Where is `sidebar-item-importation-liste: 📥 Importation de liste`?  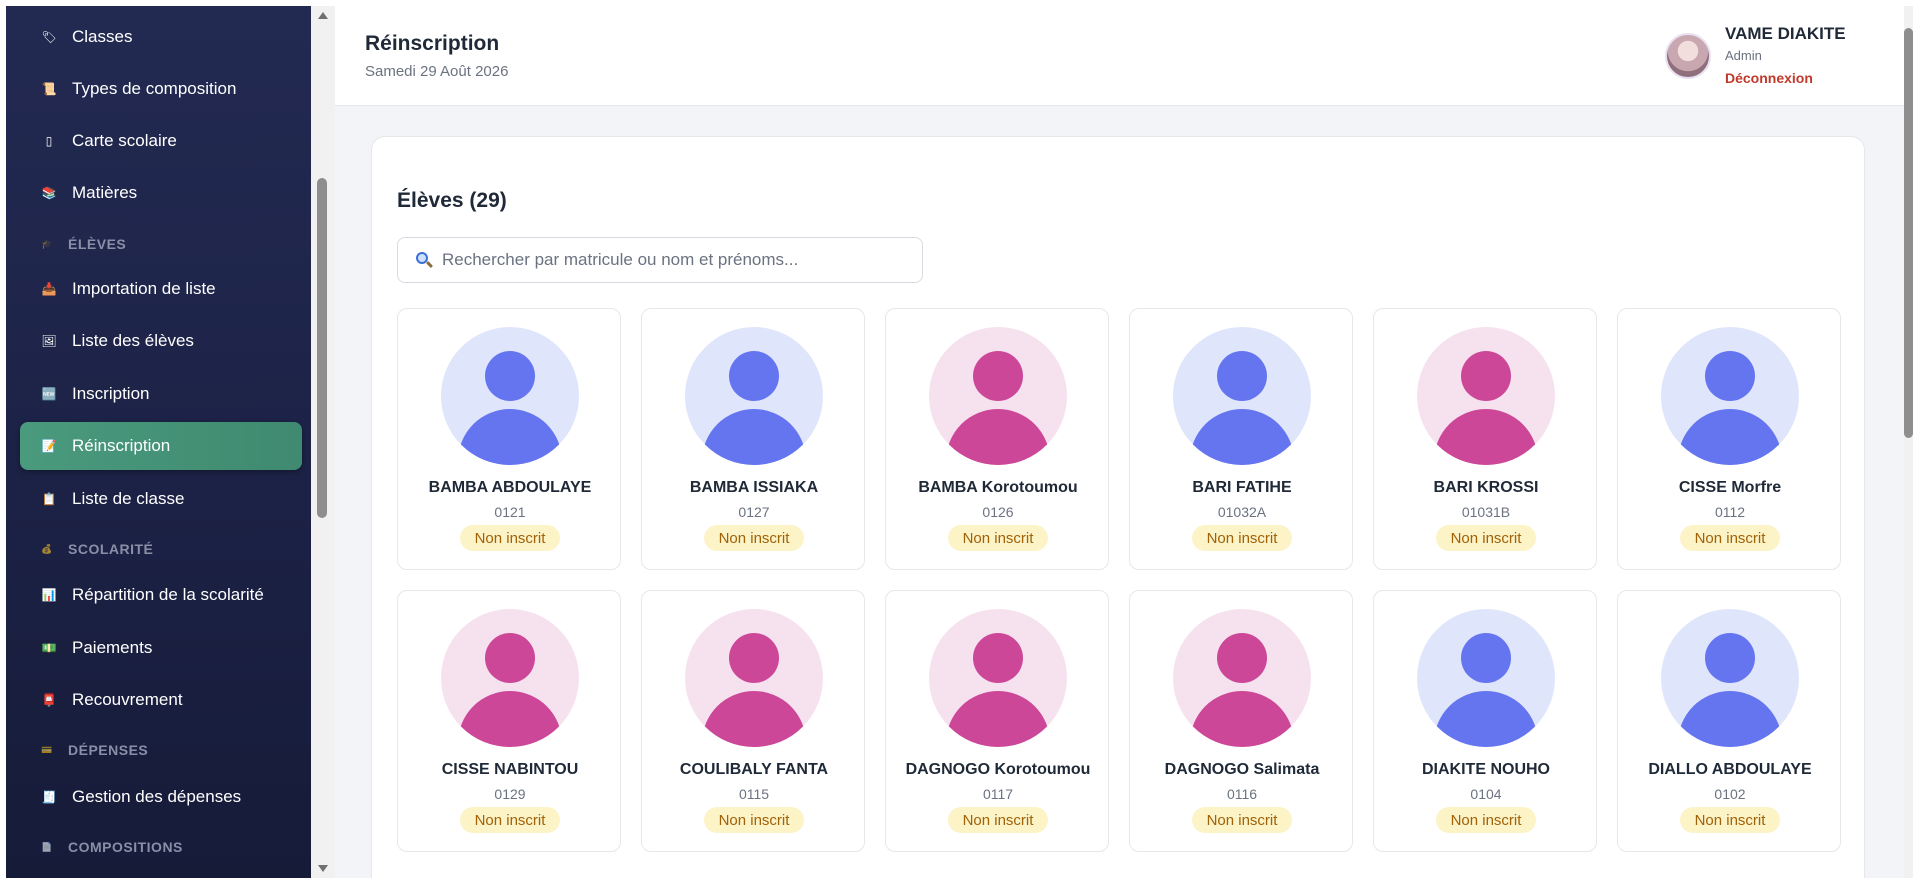 sidebar-item-importation-liste: 📥 Importation de liste is located at coordinates (161, 289).